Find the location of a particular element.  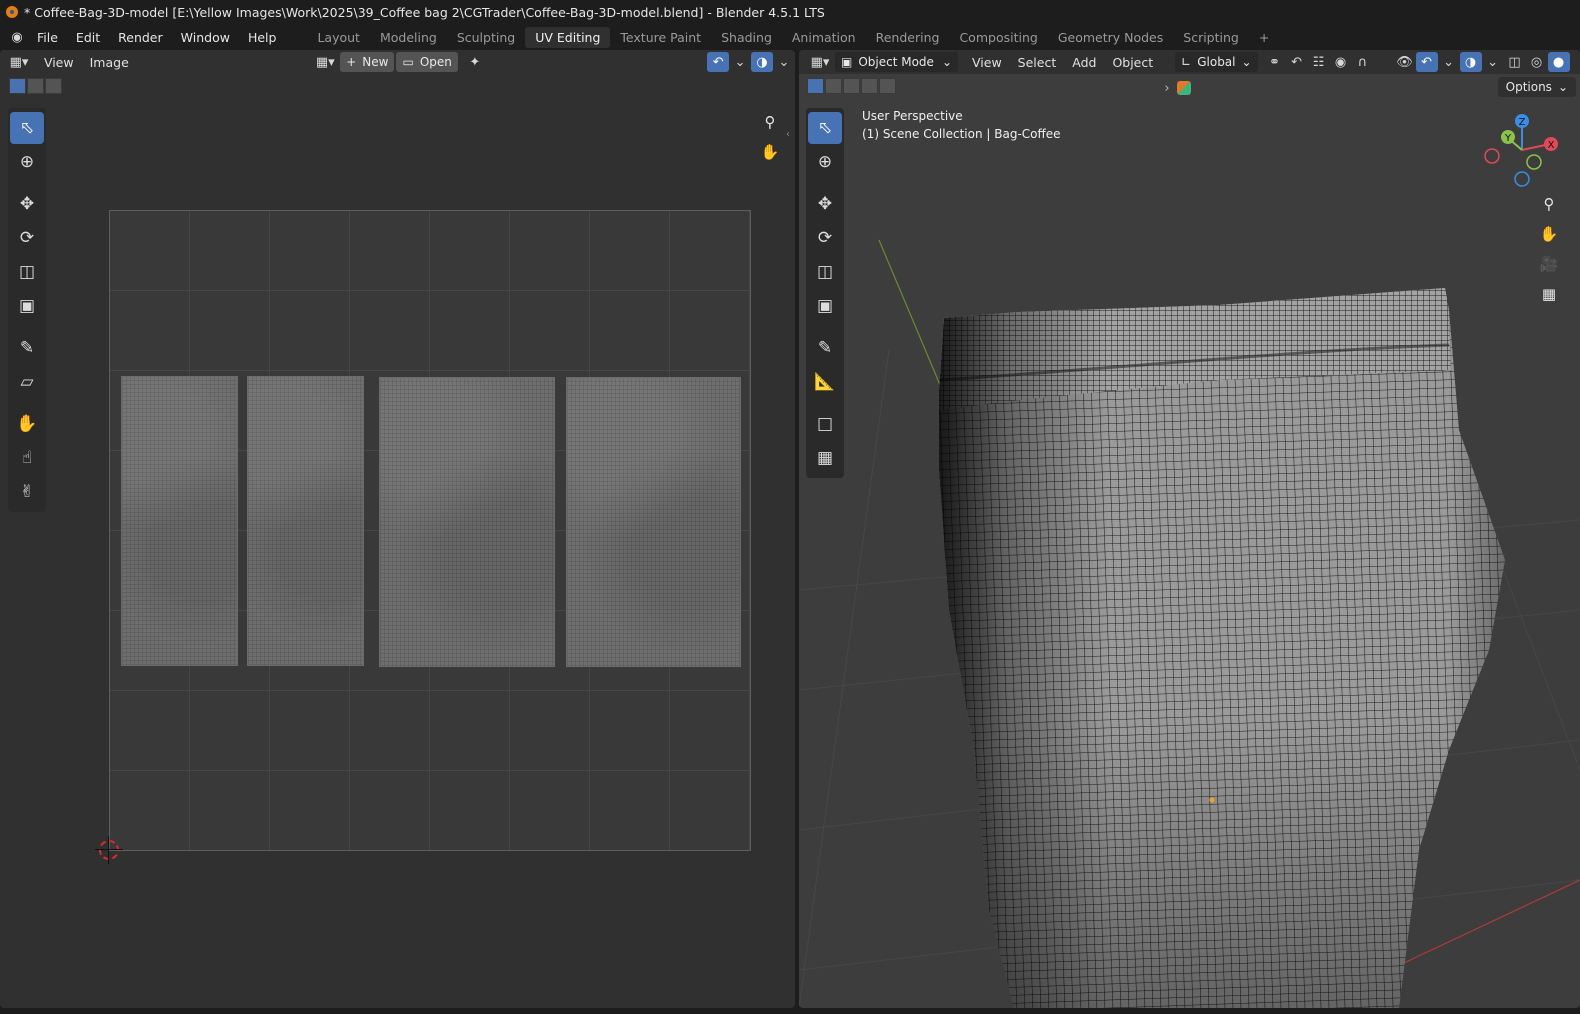

transform-orientation-select: ∟ Global ⌄ is located at coordinates (1216, 62).